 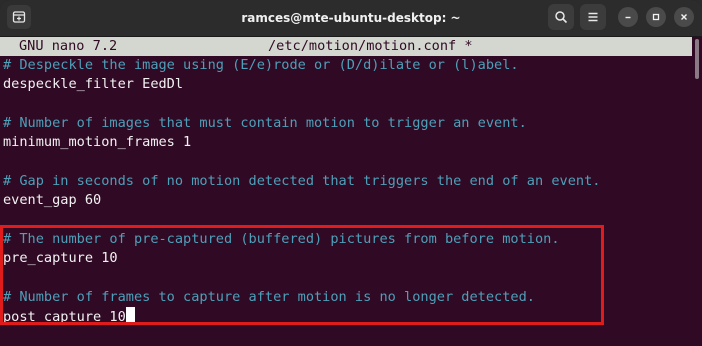 What do you see at coordinates (97, 142) in the screenshot?
I see `config-line: minimum_motion_frames 1` at bounding box center [97, 142].